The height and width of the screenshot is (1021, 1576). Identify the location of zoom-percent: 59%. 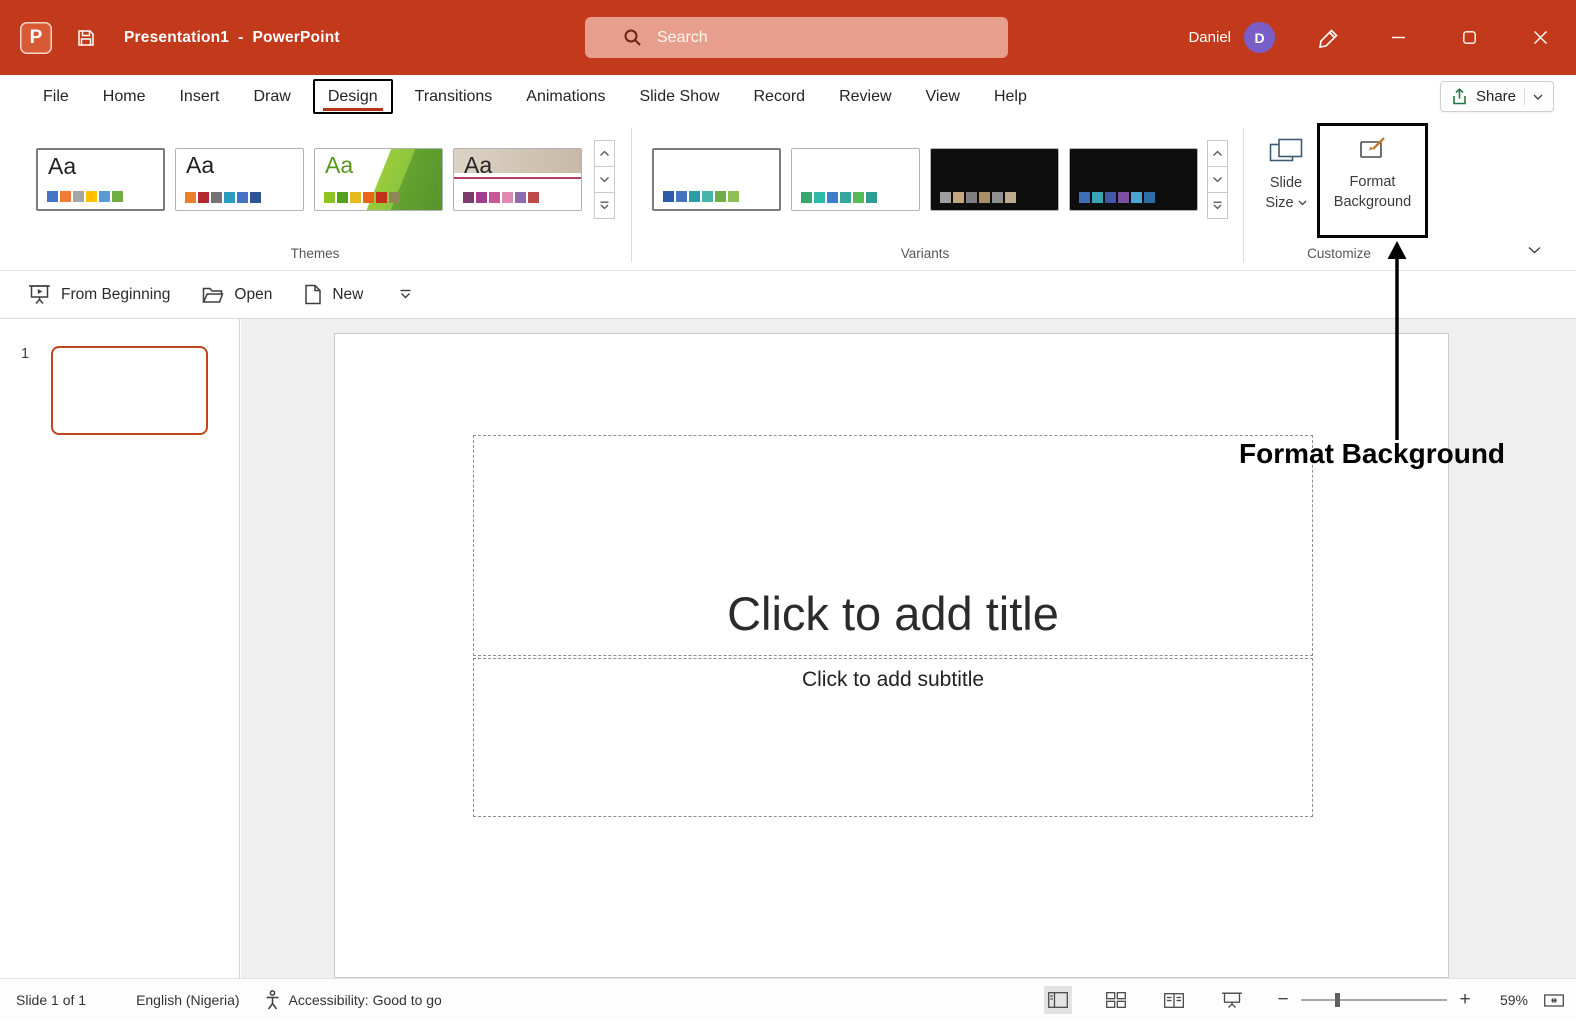
(1506, 1000).